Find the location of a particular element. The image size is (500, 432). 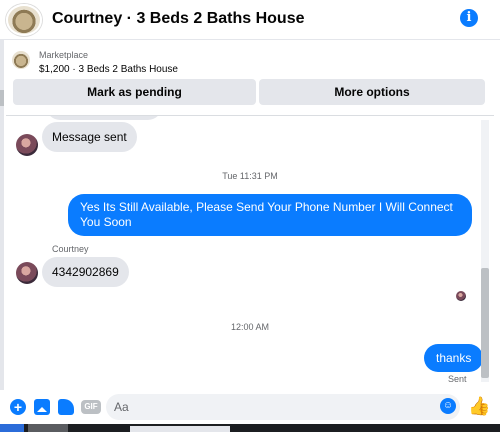

info-icon: i is located at coordinates (469, 18).